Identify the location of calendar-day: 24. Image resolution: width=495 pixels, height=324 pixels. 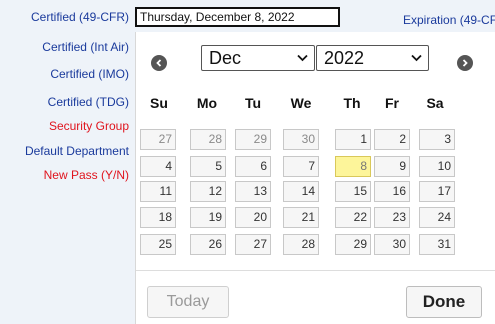
(437, 217).